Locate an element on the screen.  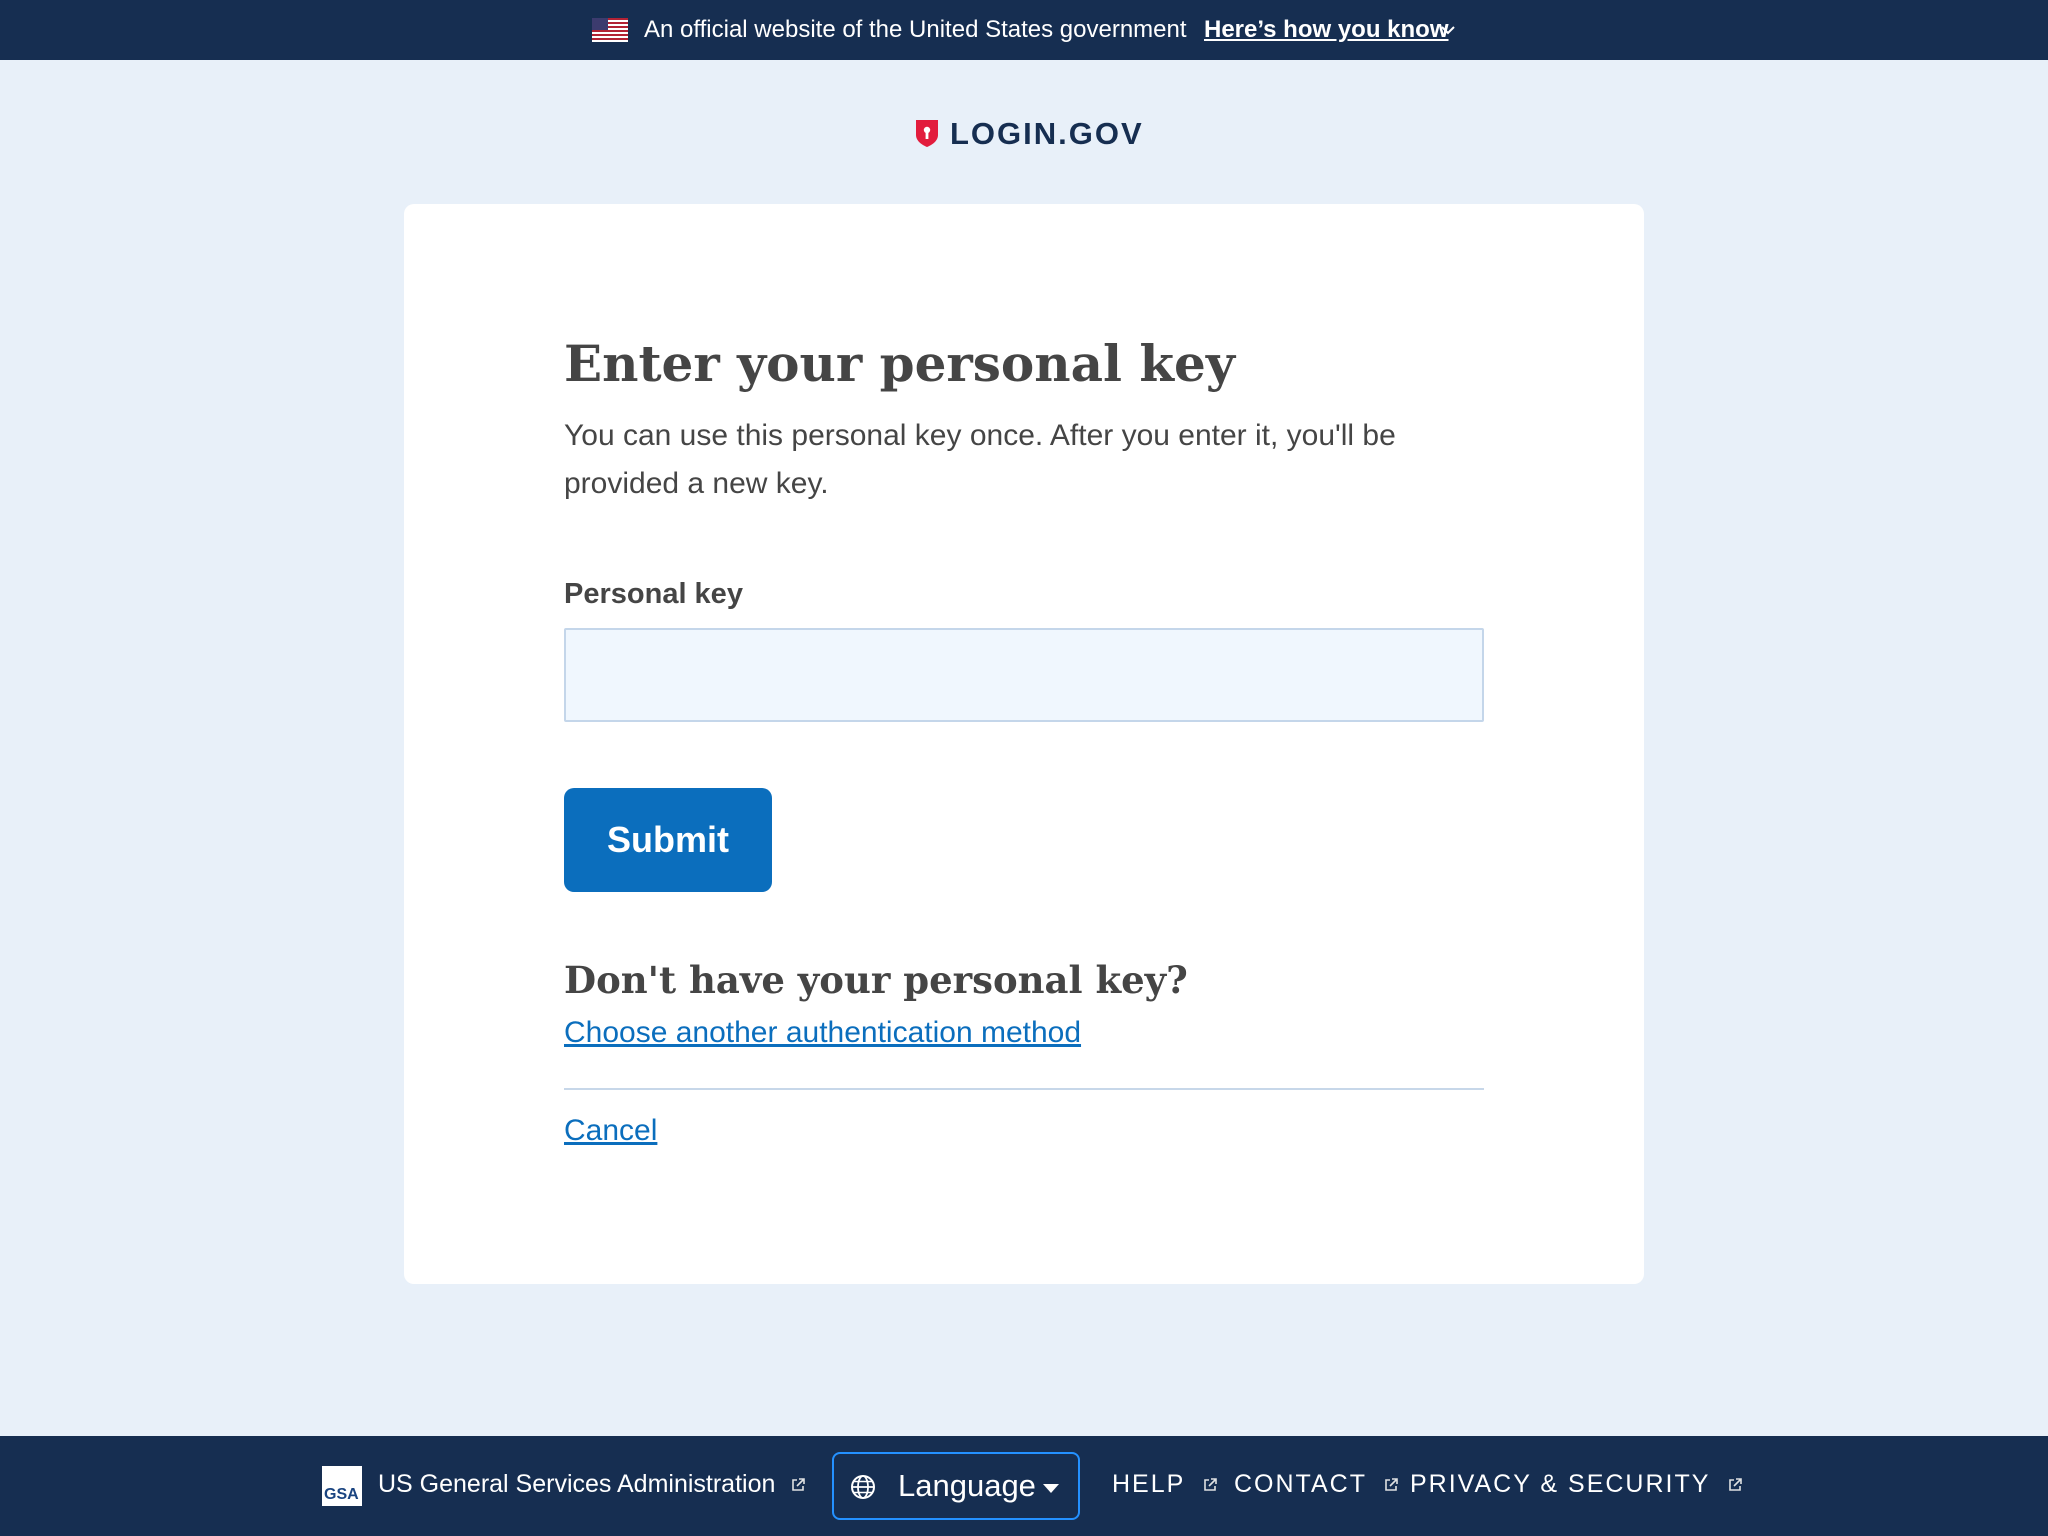
footer-contact-link: CONTACT is located at coordinates (1316, 1484).